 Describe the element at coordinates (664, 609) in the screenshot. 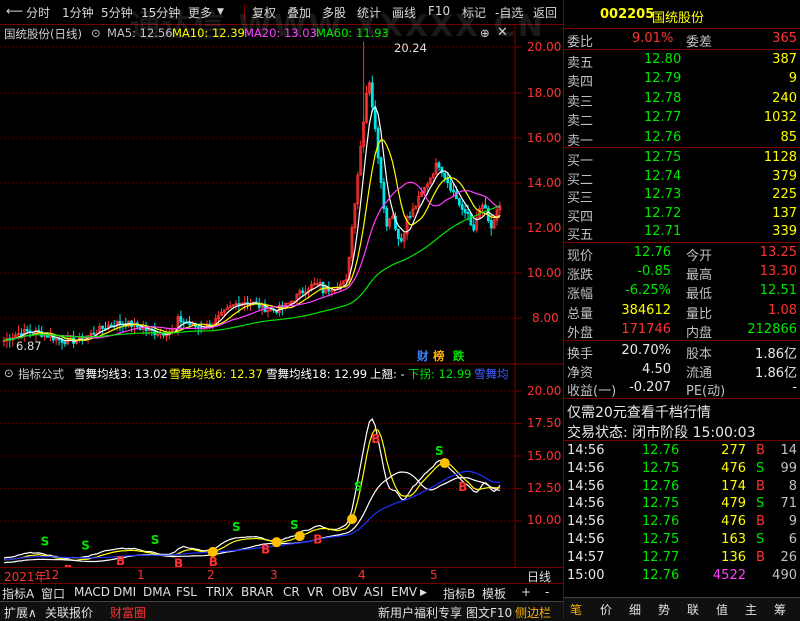

I see `panel-tab-shi: 势` at that location.